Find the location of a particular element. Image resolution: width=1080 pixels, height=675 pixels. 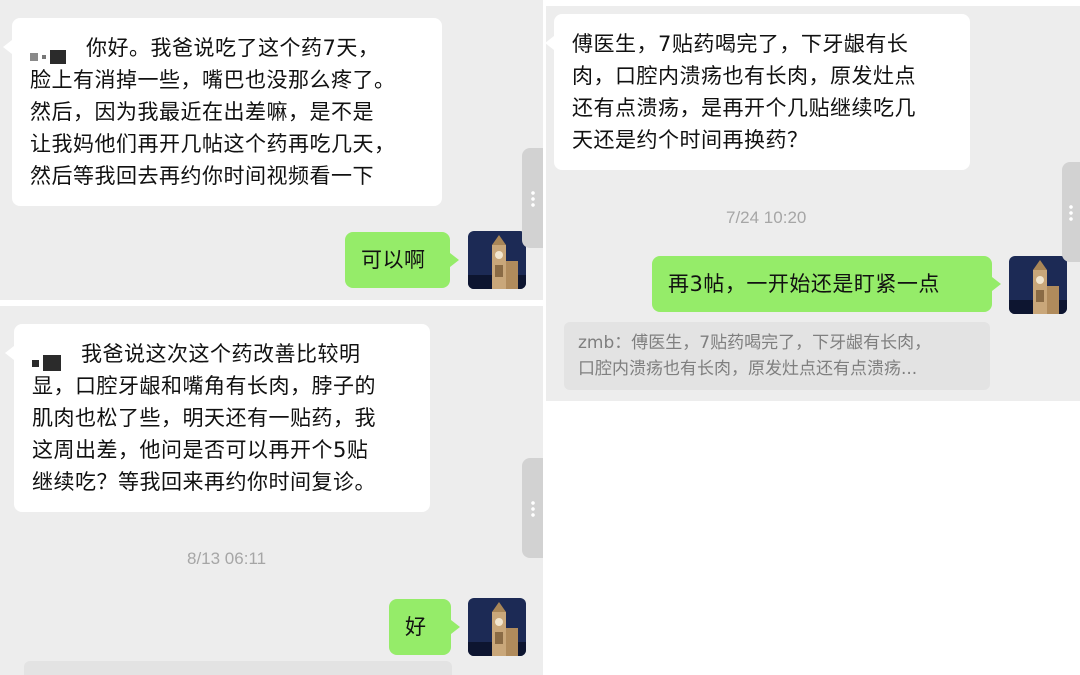

message-text: 可以啊 is located at coordinates (393, 260).